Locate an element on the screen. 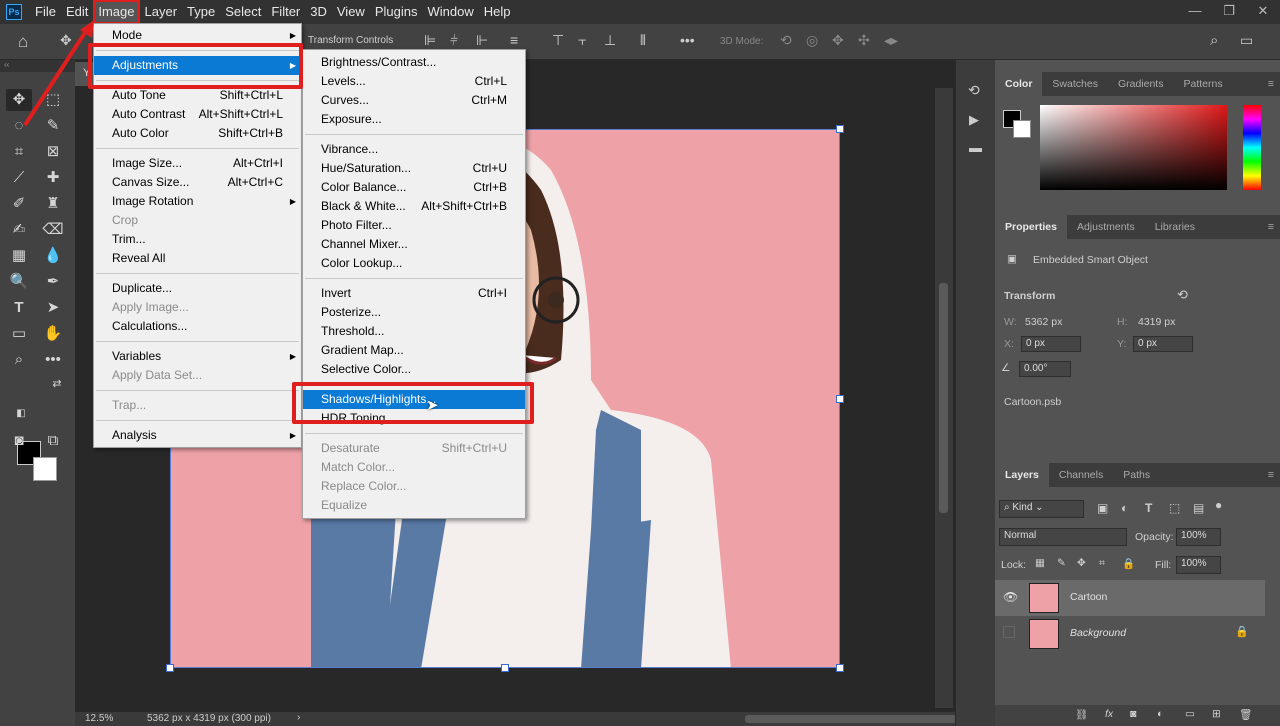 This screenshot has height=726, width=1280. vertical-scrollbar is located at coordinates (944, 398).